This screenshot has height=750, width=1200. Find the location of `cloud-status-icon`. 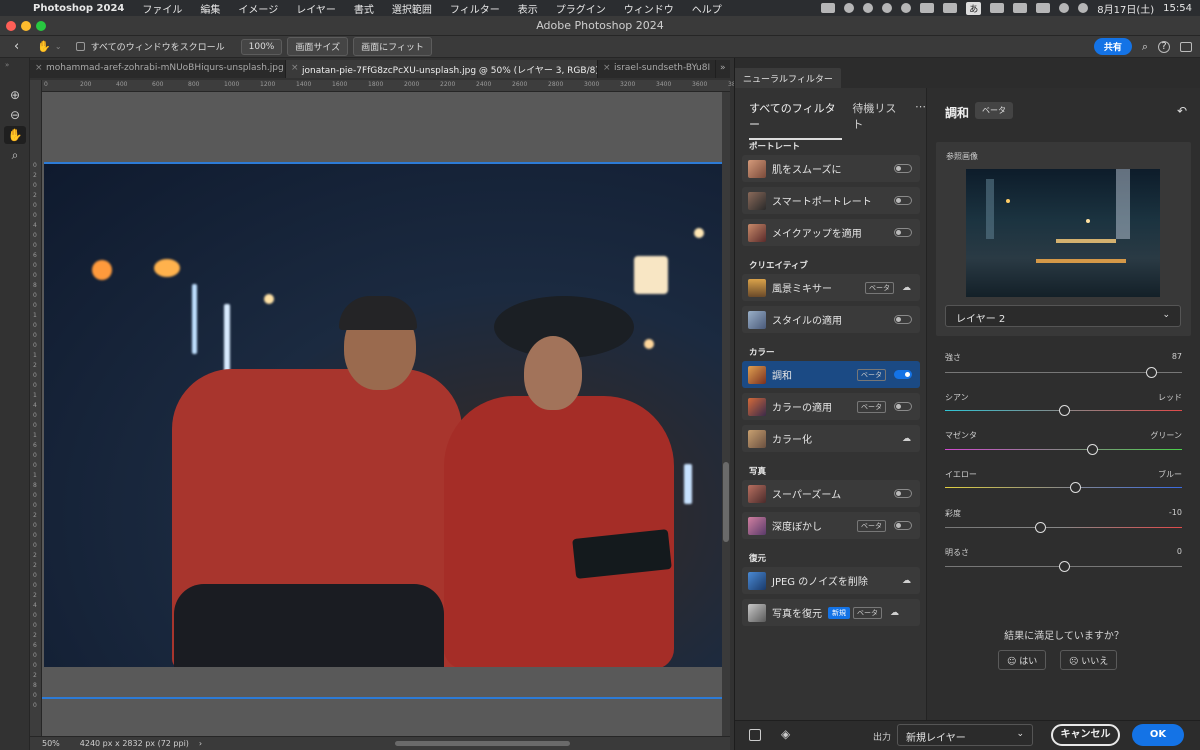

cloud-status-icon is located at coordinates (828, 8).